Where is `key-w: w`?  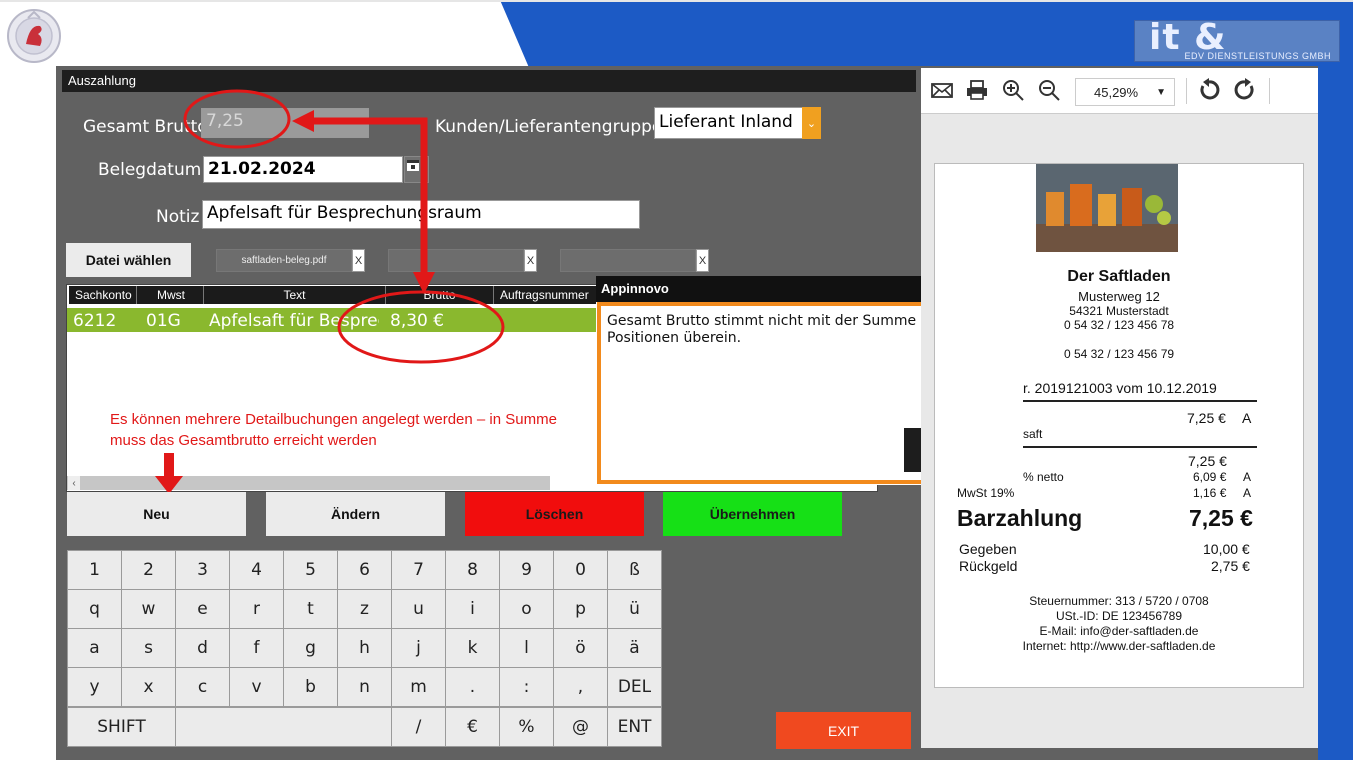 key-w: w is located at coordinates (148, 609).